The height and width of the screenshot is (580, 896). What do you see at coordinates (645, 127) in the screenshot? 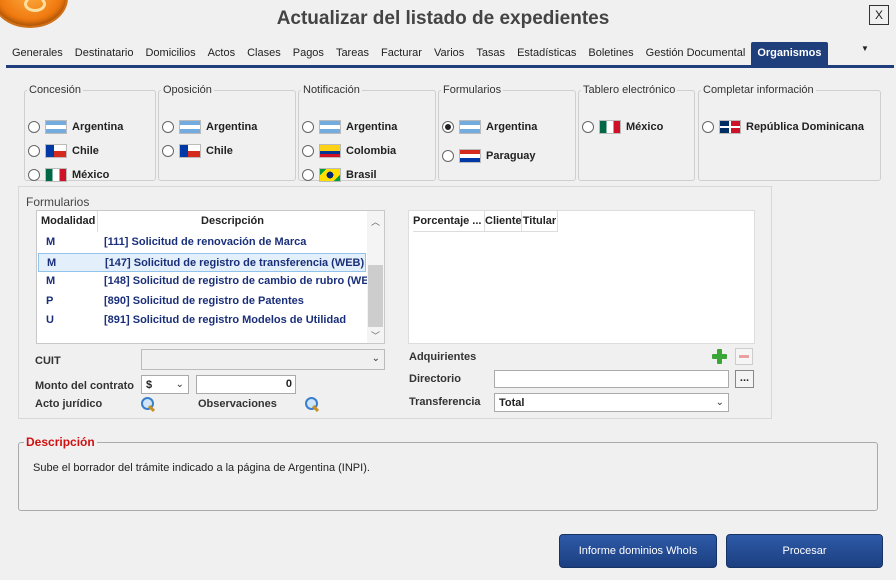
I see `option-label: México` at bounding box center [645, 127].